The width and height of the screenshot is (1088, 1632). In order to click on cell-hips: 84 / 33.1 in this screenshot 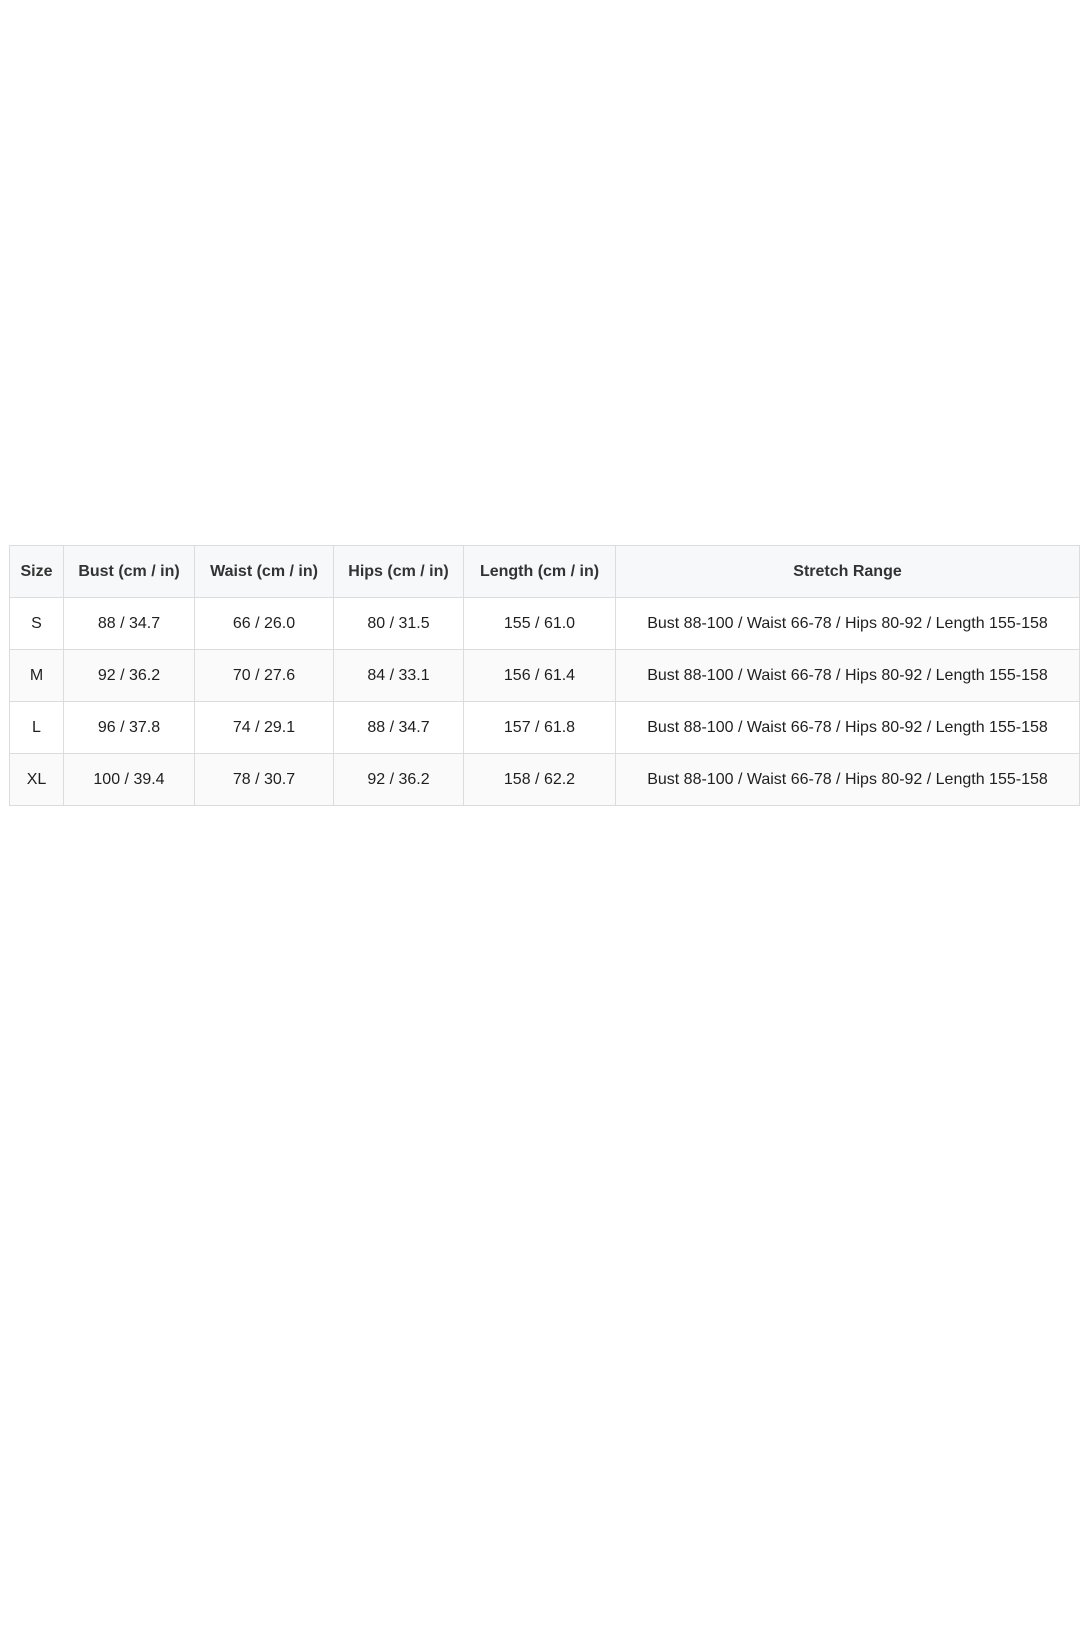, I will do `click(398, 675)`.